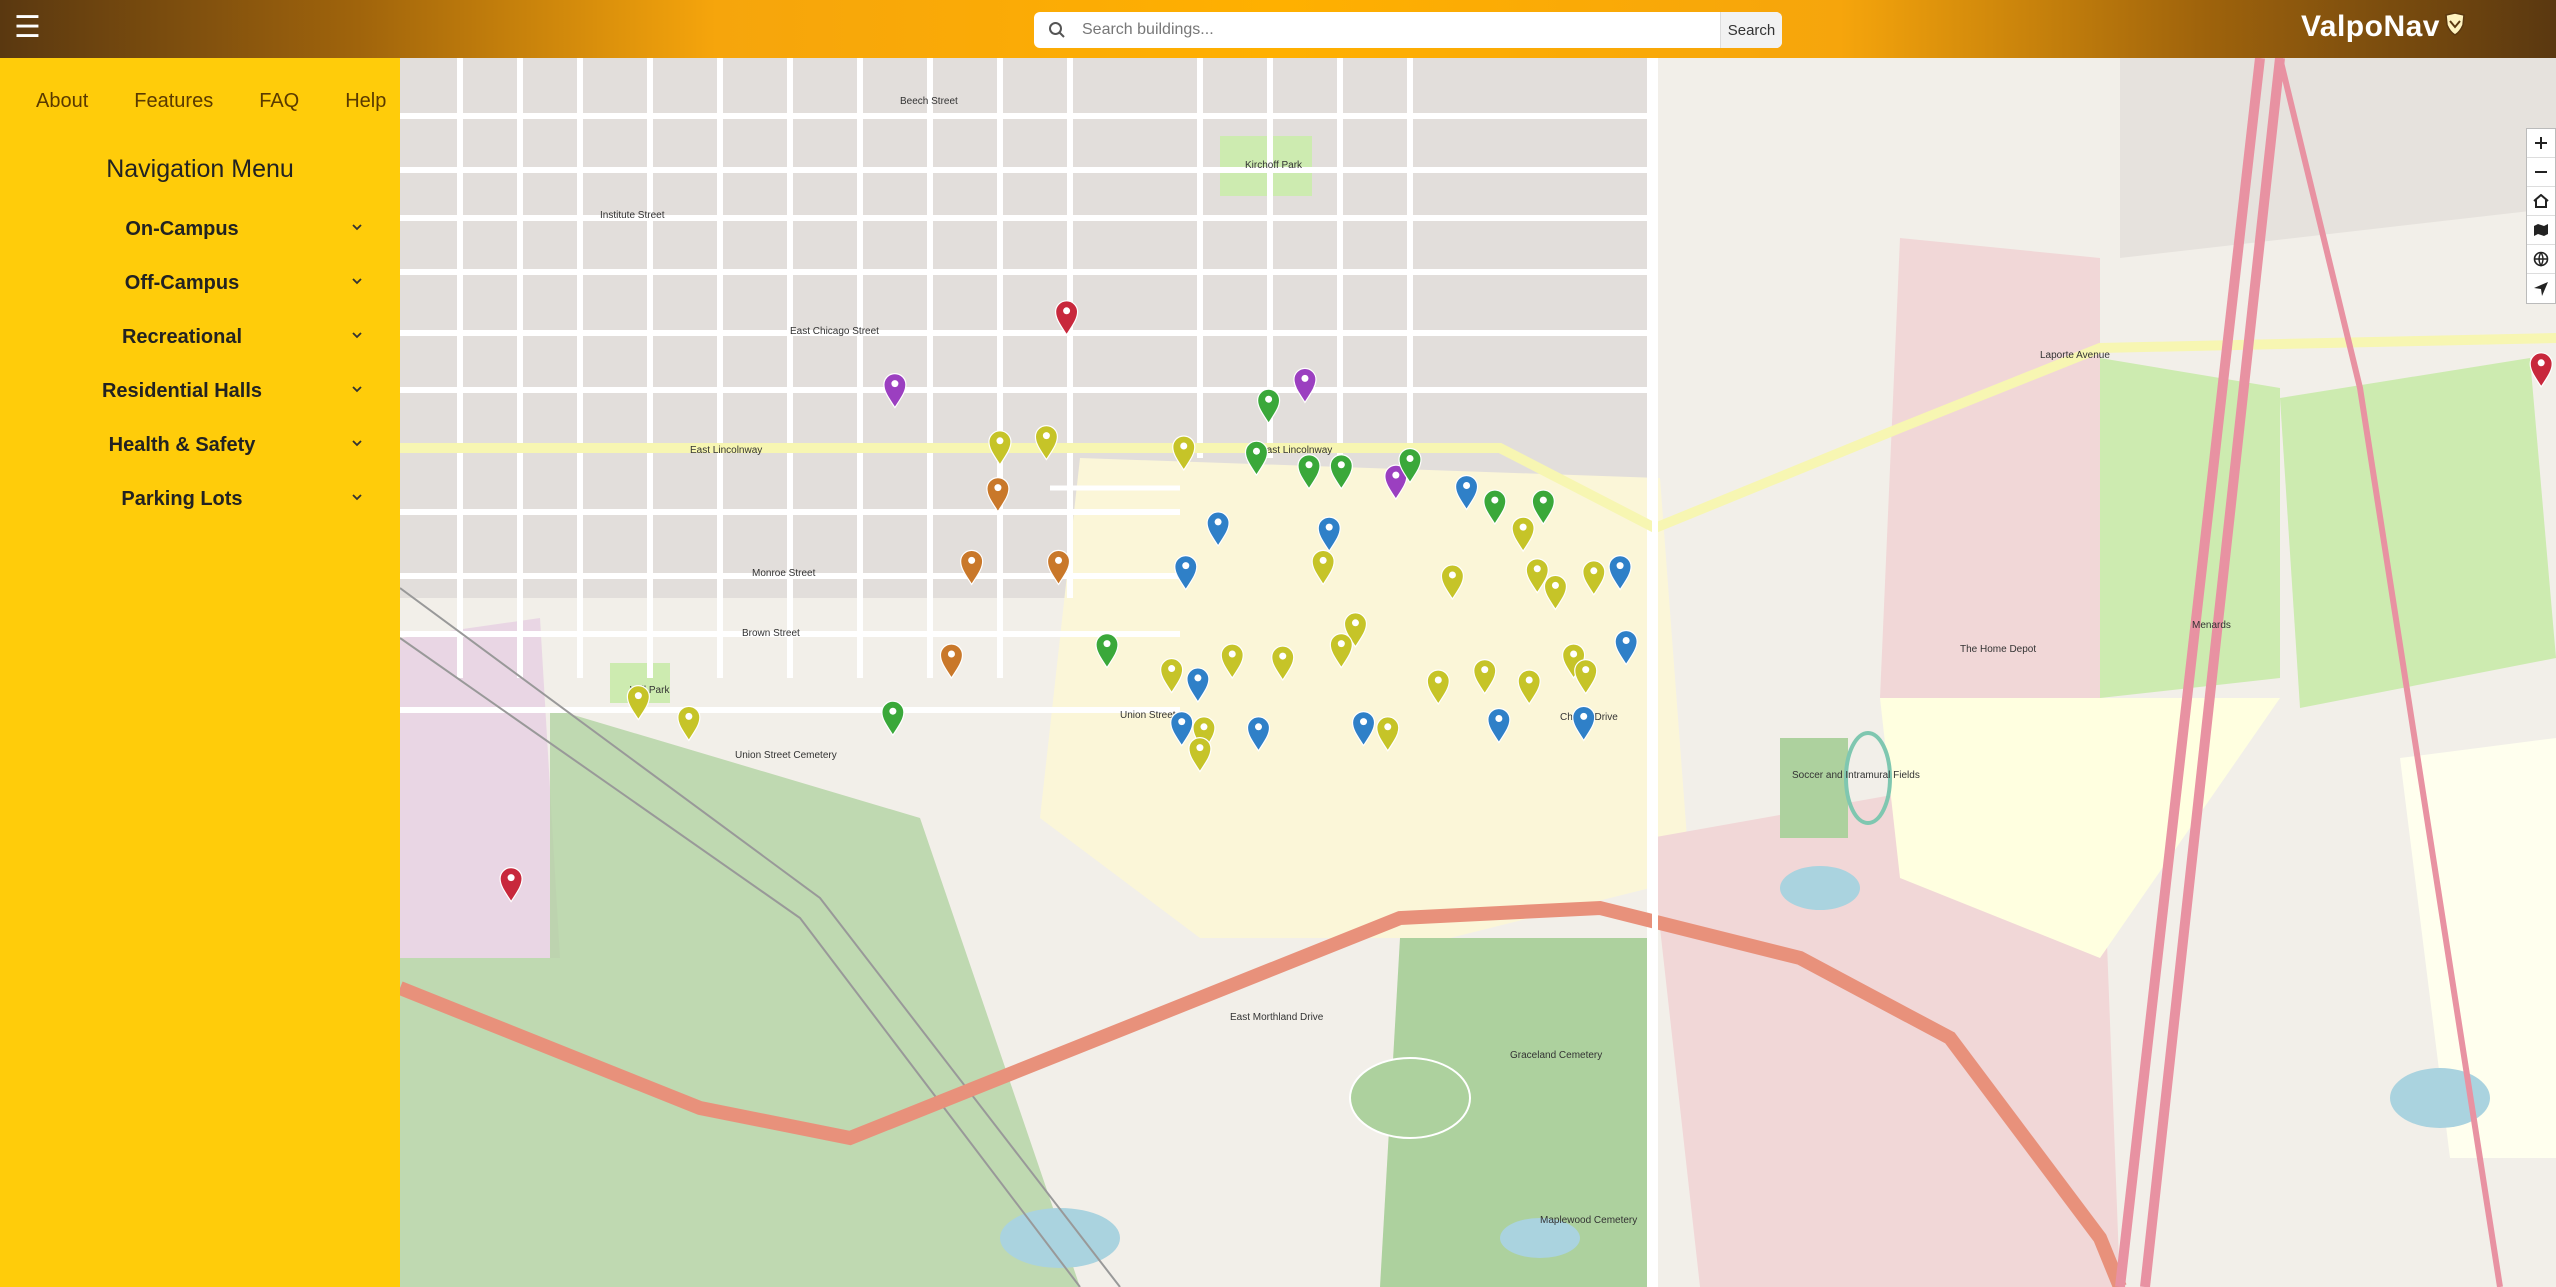 Image resolution: width=2556 pixels, height=1287 pixels. Describe the element at coordinates (786, 755) in the screenshot. I see `map-label: Union Street Cemetery` at that location.